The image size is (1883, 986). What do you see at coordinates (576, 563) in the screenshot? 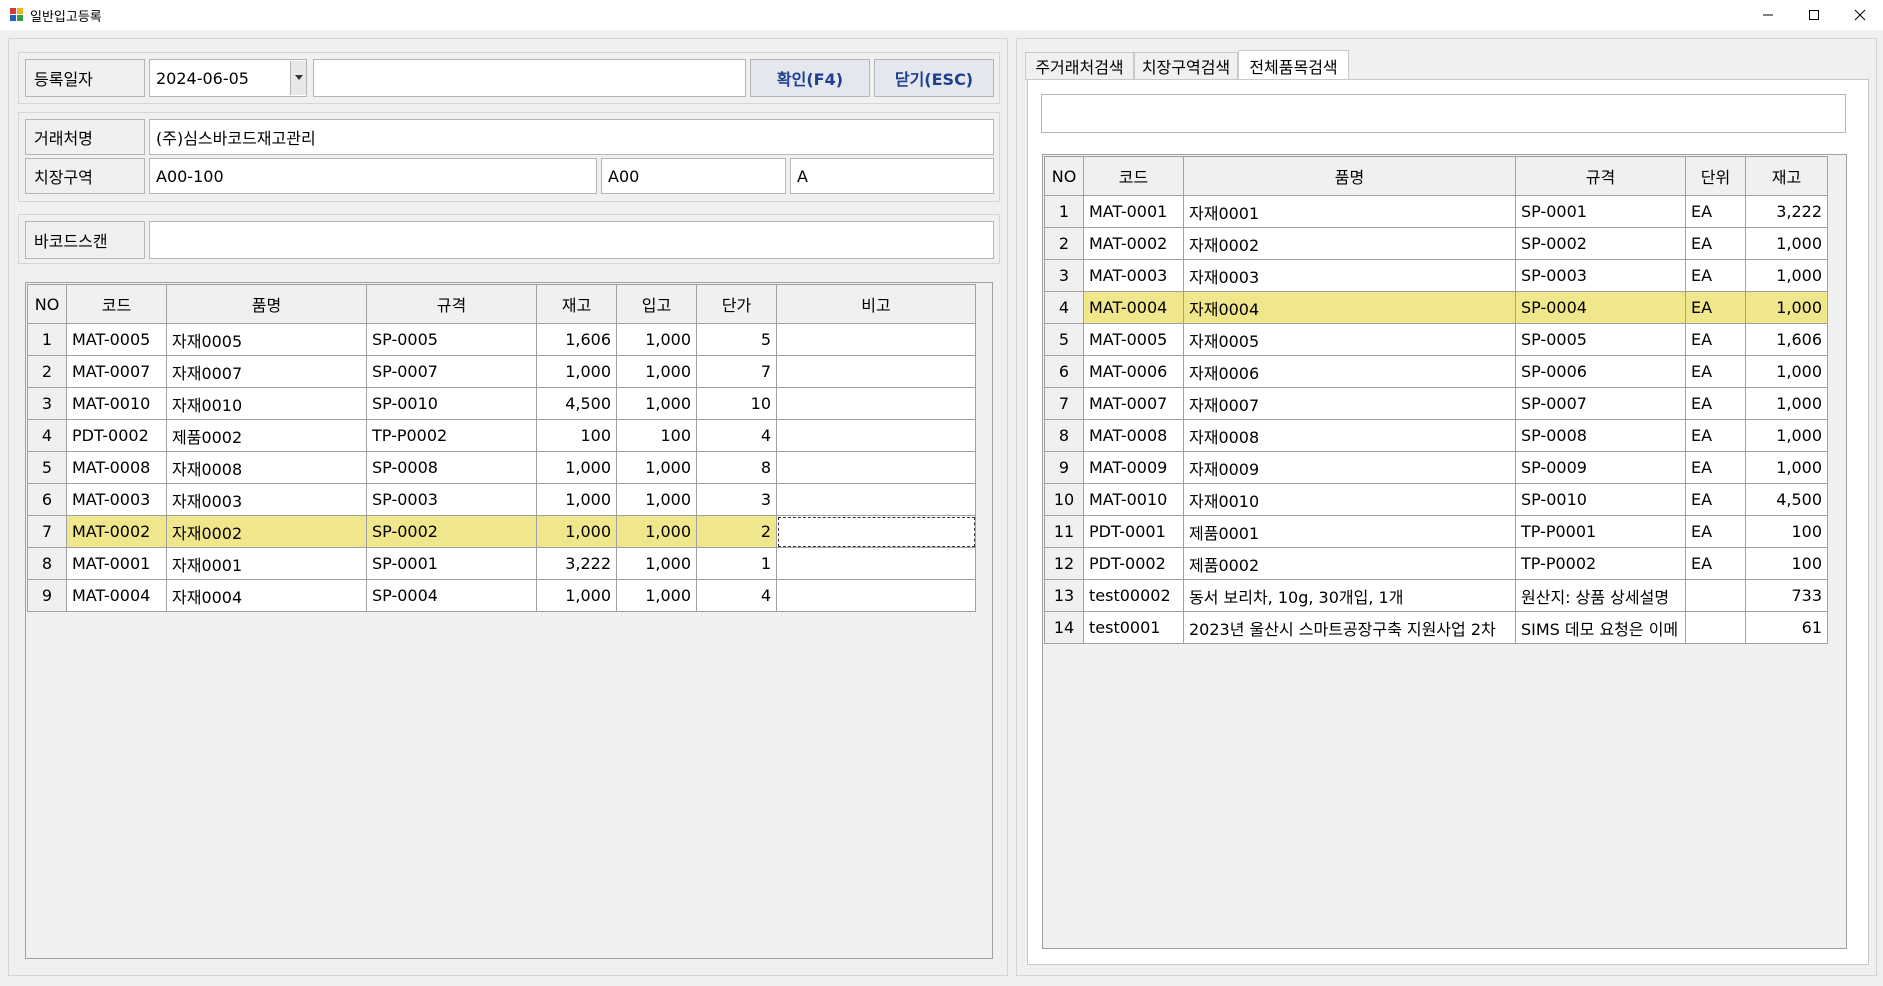
I see `left-grid-cell: 3,222` at bounding box center [576, 563].